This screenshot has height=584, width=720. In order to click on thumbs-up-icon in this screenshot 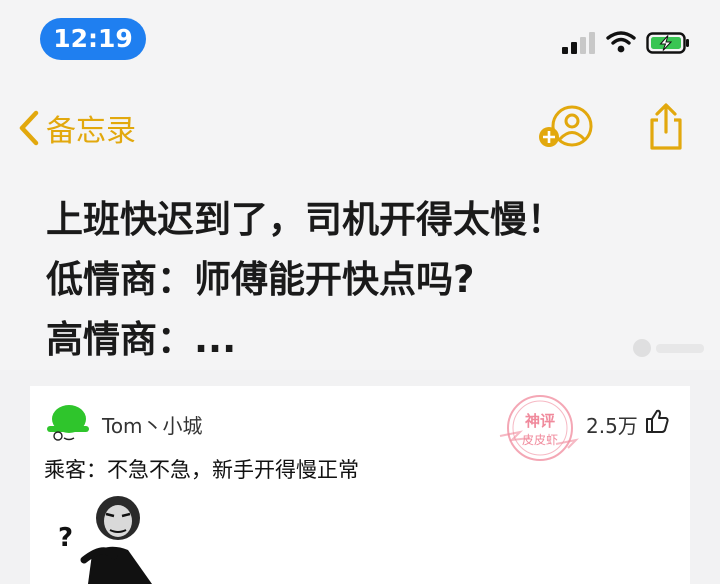, I will do `click(657, 421)`.